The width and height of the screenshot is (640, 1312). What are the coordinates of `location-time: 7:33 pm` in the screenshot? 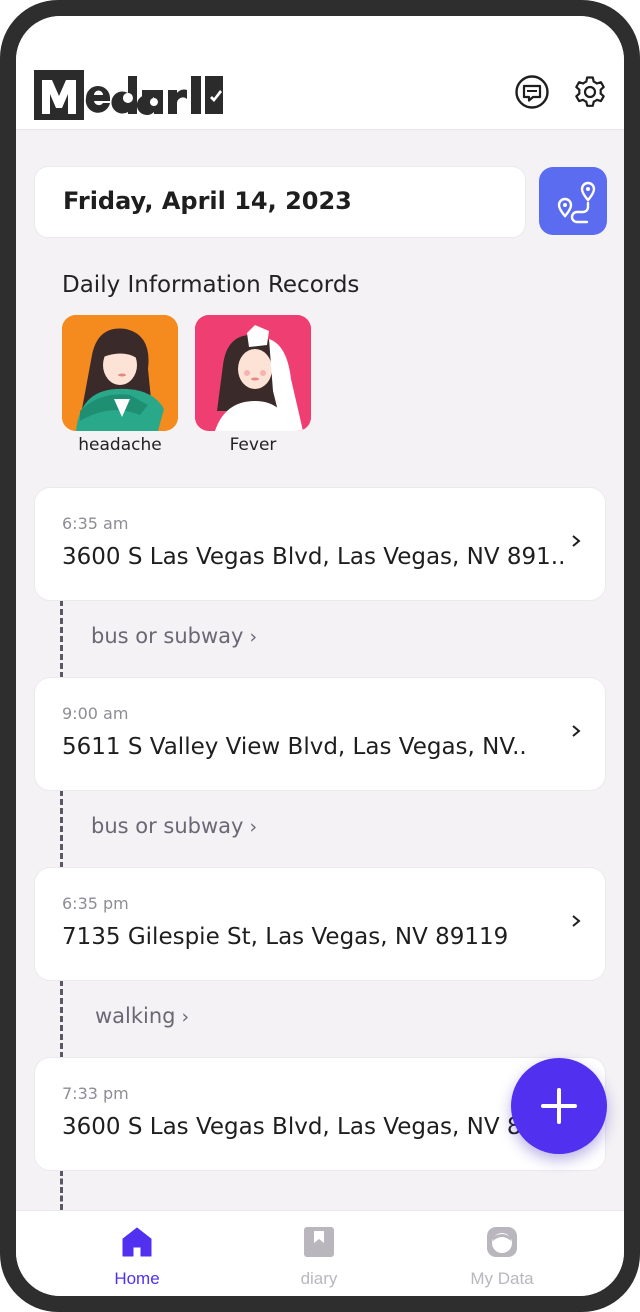 It's located at (95, 1093).